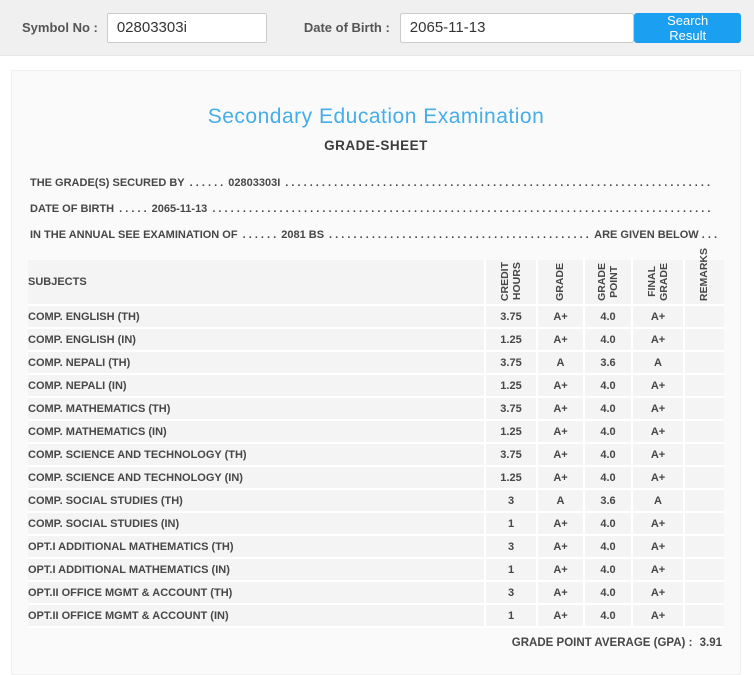 The width and height of the screenshot is (754, 675). I want to click on gpa-summary: GRADE POINT AVERAGE (GPA) : 3.91, so click(376, 643).